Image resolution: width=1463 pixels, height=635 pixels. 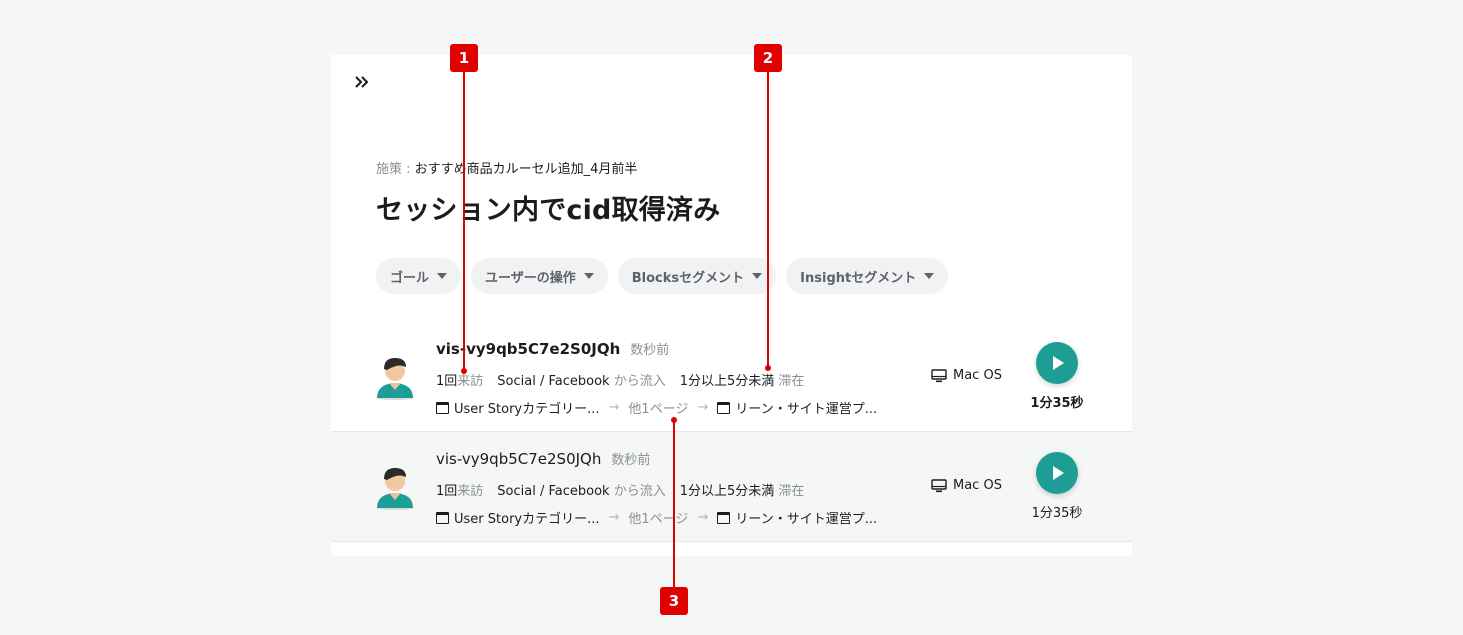 What do you see at coordinates (688, 278) in the screenshot?
I see `filter-label: Blocksセグメント` at bounding box center [688, 278].